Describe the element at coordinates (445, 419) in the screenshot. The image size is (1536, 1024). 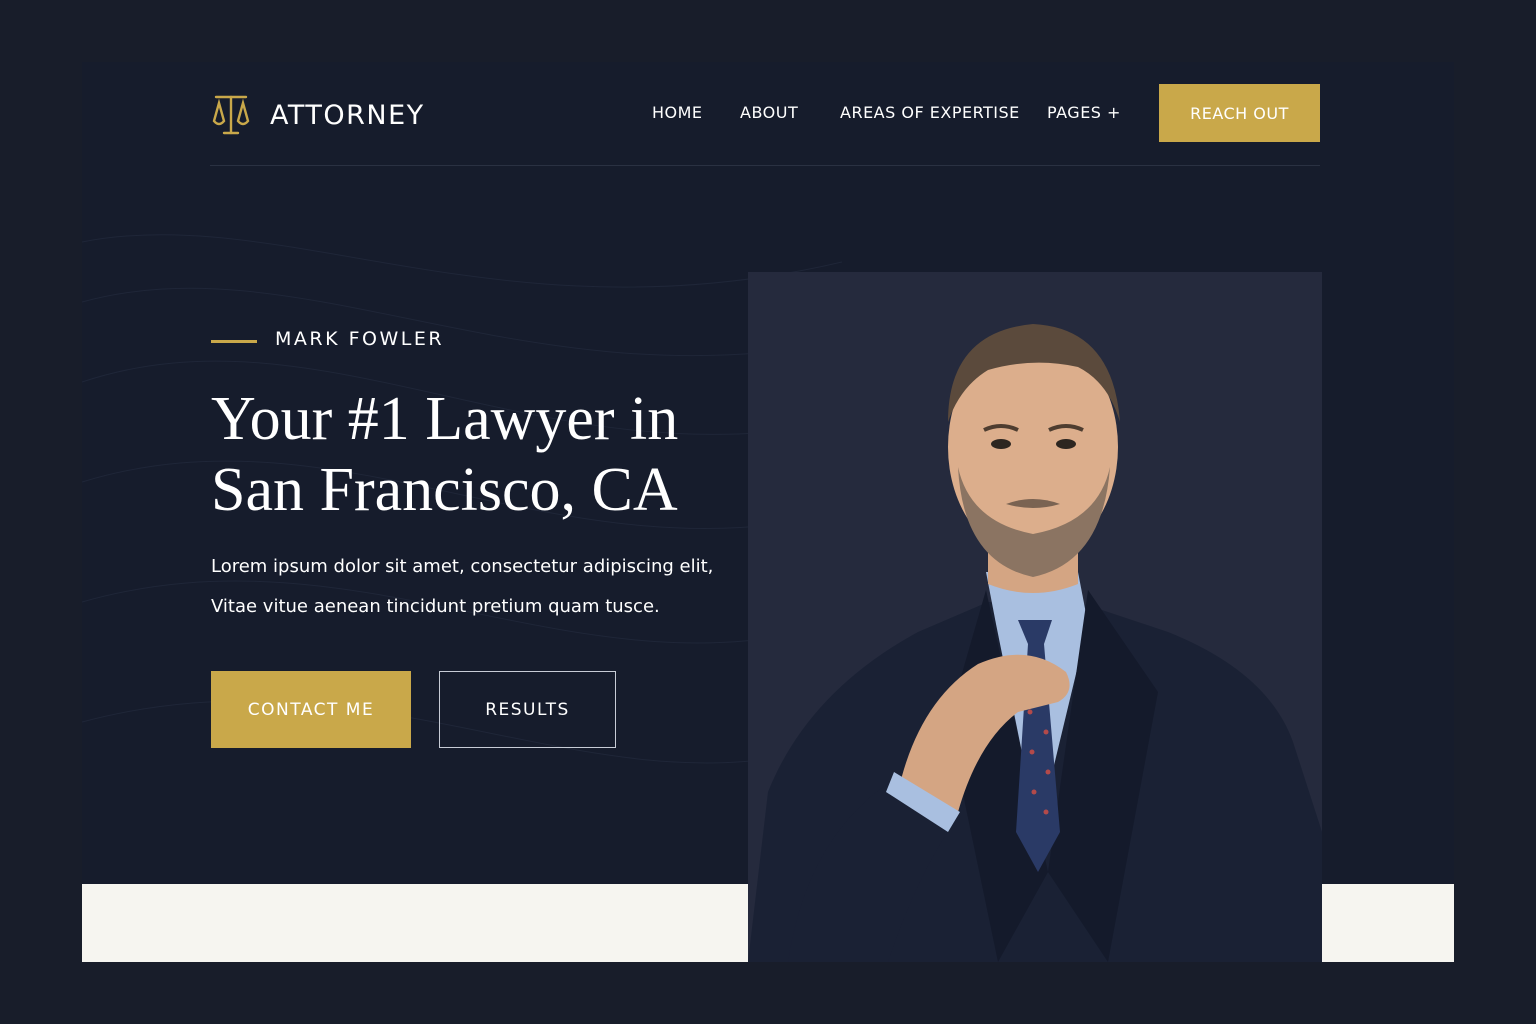
I see `hero-headline-line1: Your #1 Lawyer in` at that location.